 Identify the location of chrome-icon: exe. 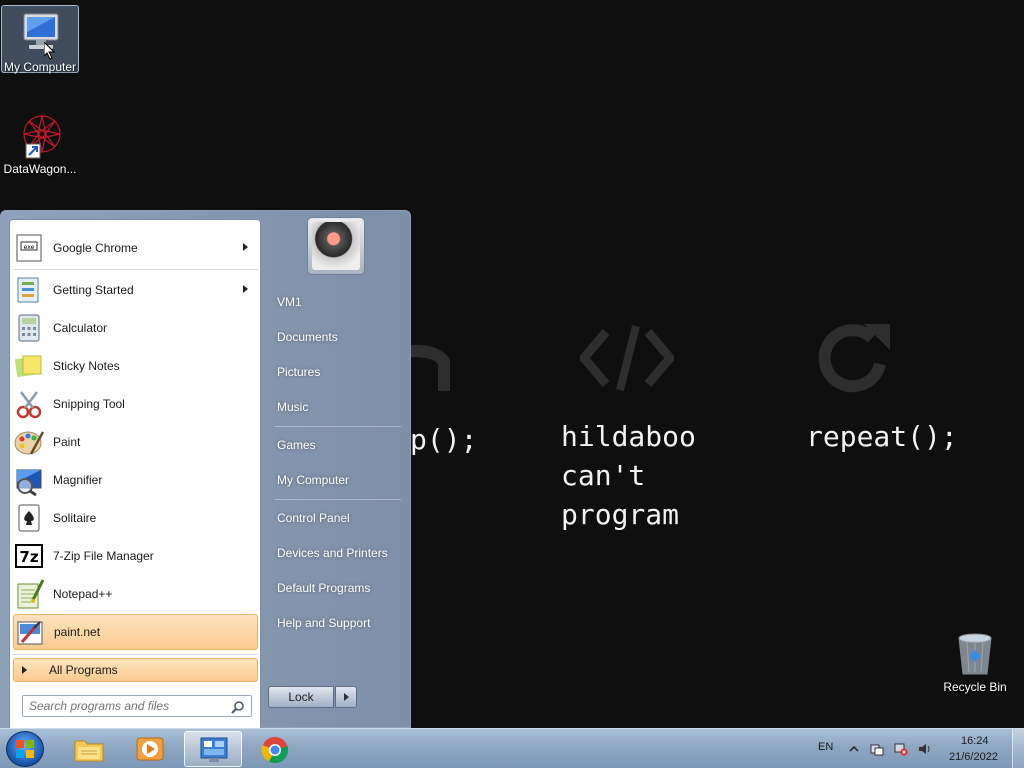
(29, 248).